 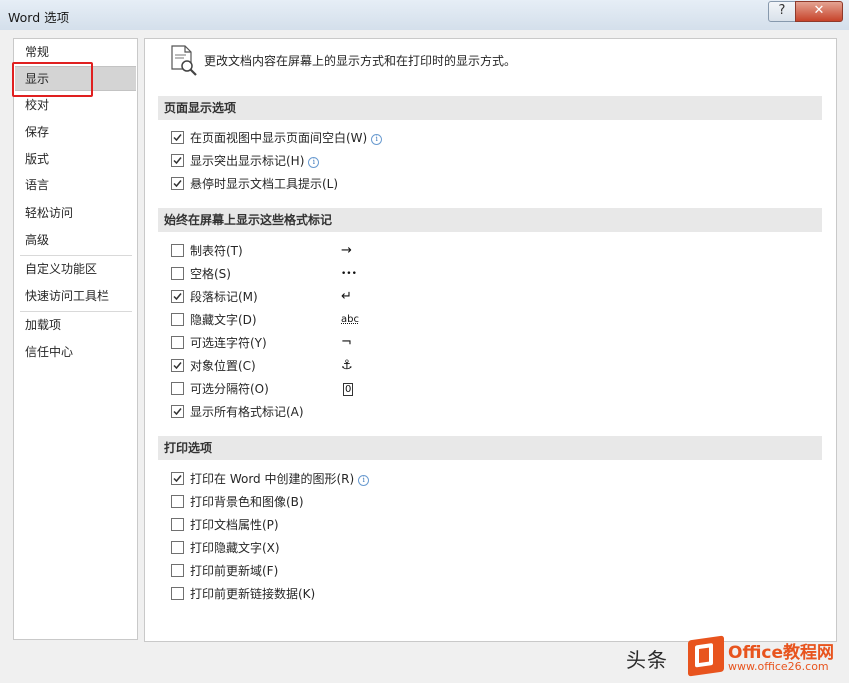 I want to click on watermark: 头条 Office教程网 www.office26.com, so click(x=735, y=659).